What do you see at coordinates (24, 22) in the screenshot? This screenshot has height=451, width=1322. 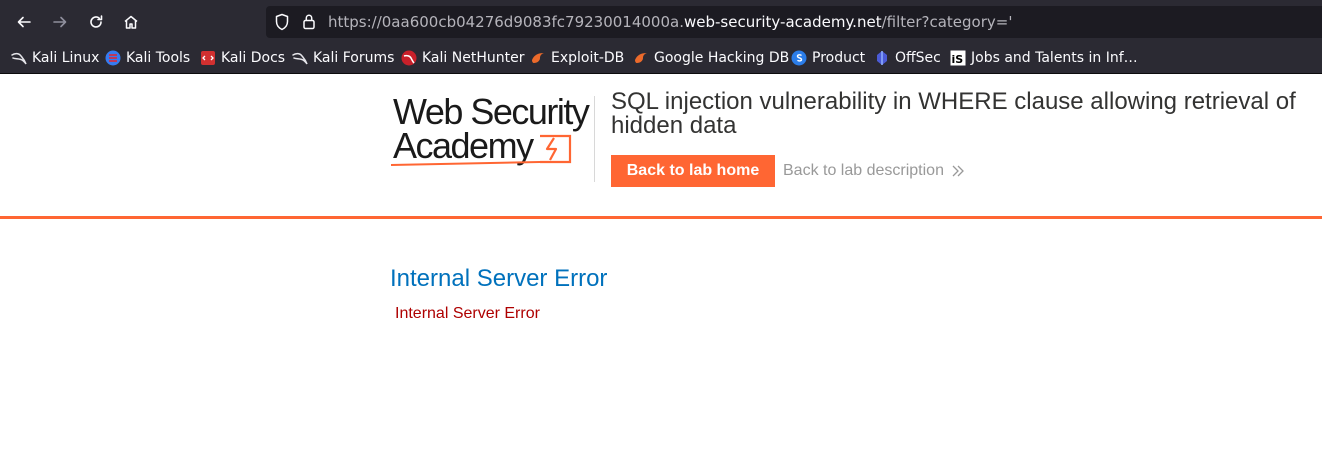 I see `back-icon` at bounding box center [24, 22].